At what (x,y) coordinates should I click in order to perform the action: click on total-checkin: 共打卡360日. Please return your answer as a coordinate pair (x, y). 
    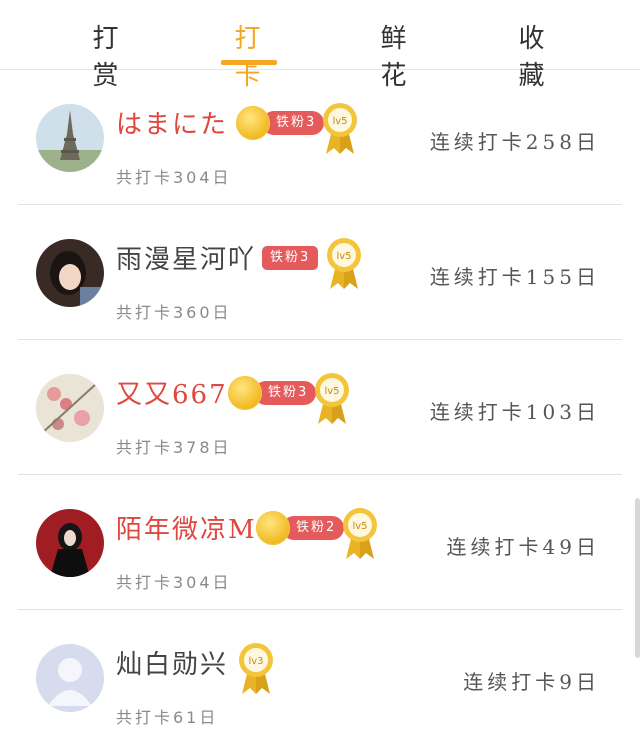
    Looking at the image, I should click on (174, 312).